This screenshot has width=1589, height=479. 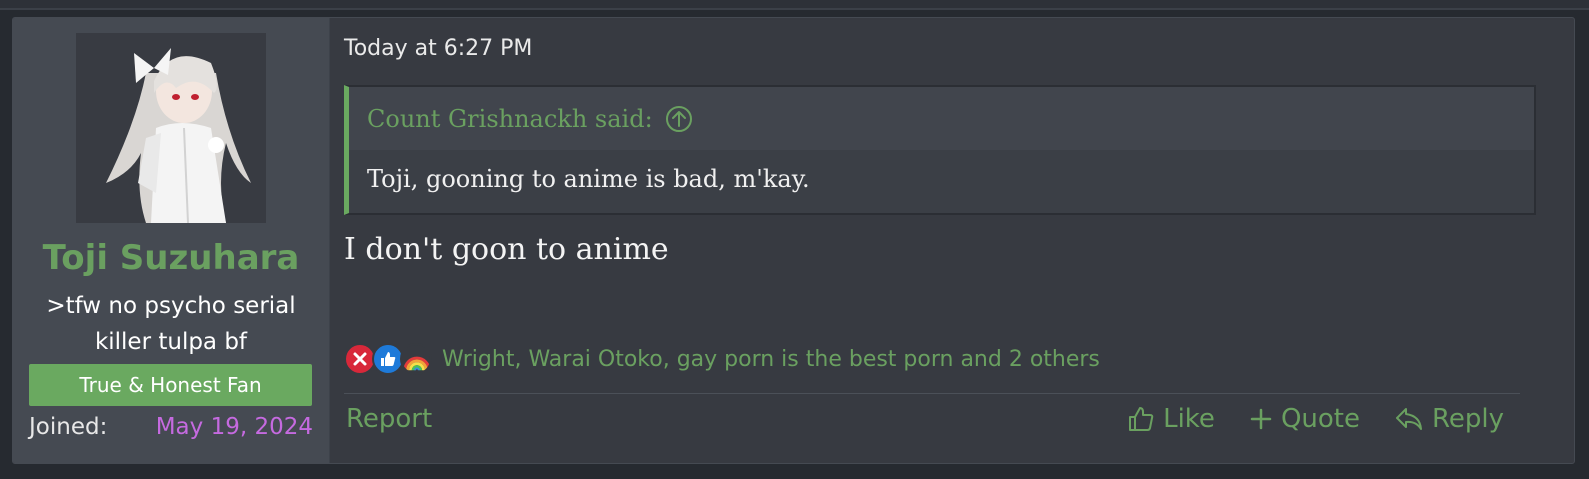 I want to click on report-link: Report, so click(x=389, y=419).